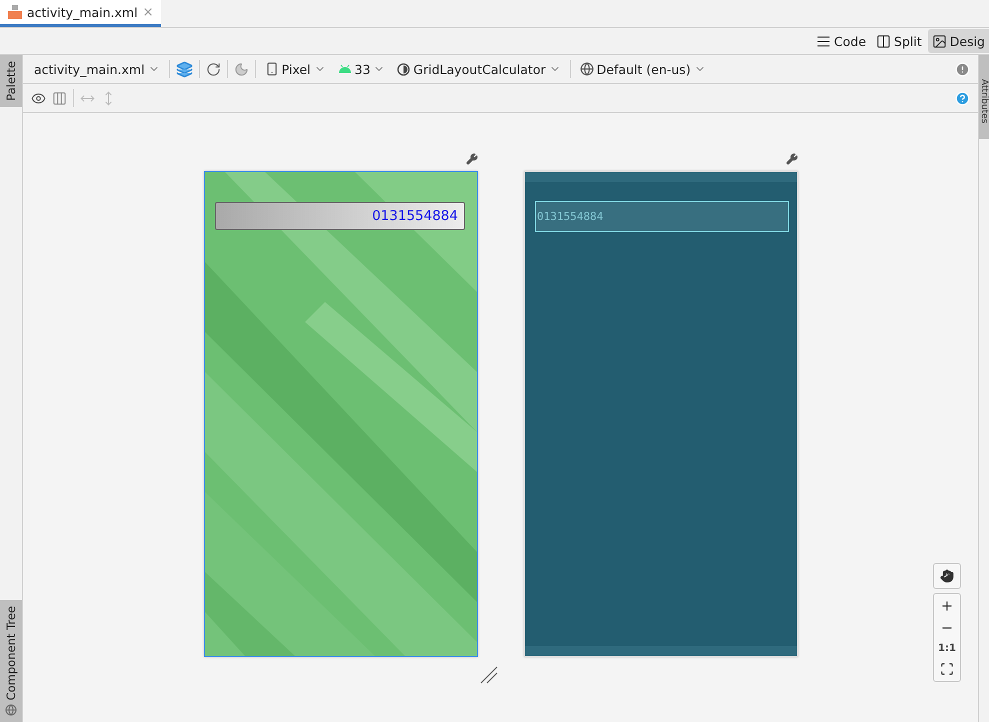  I want to click on fit-screen-icon, so click(947, 669).